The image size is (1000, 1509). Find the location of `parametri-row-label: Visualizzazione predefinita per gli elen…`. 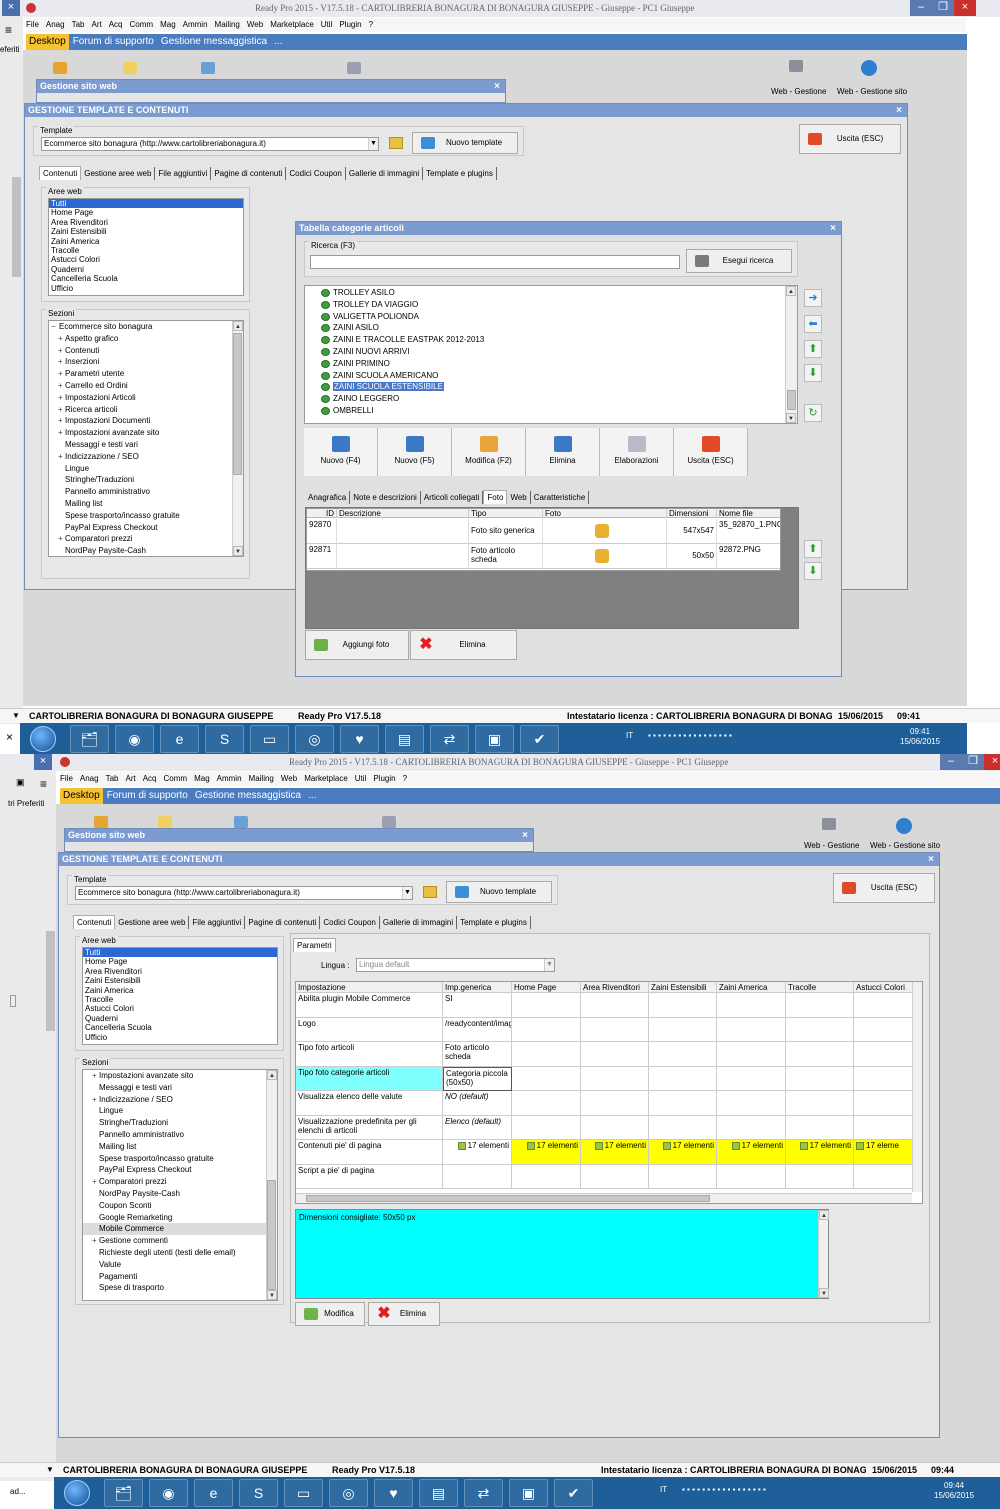

parametri-row-label: Visualizzazione predefinita per gli elen… is located at coordinates (369, 1127).